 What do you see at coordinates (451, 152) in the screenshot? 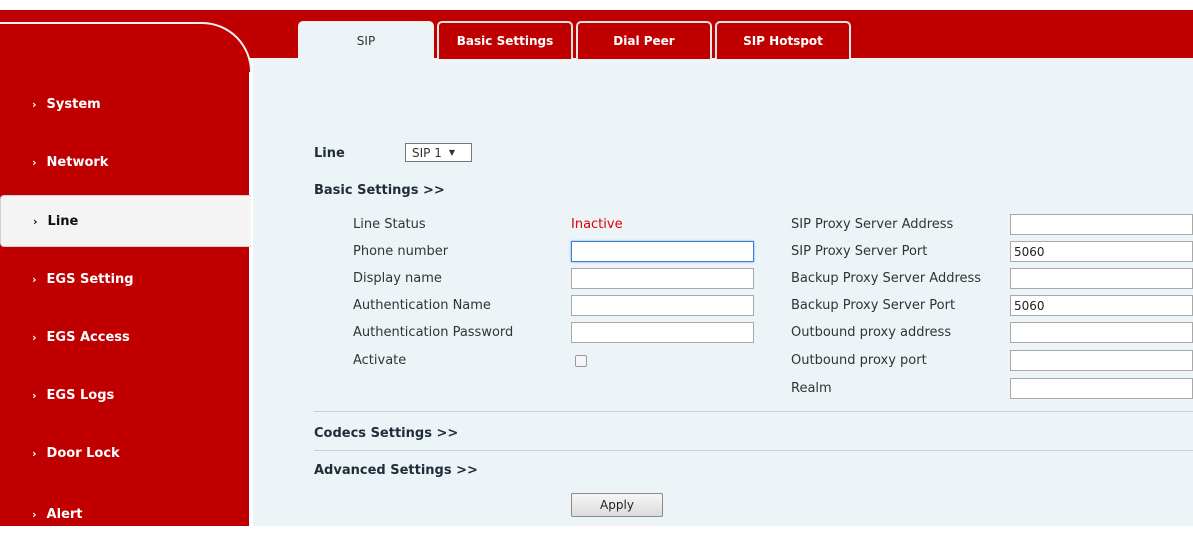
I see `dropdown-arrow-icon: ▼` at bounding box center [451, 152].